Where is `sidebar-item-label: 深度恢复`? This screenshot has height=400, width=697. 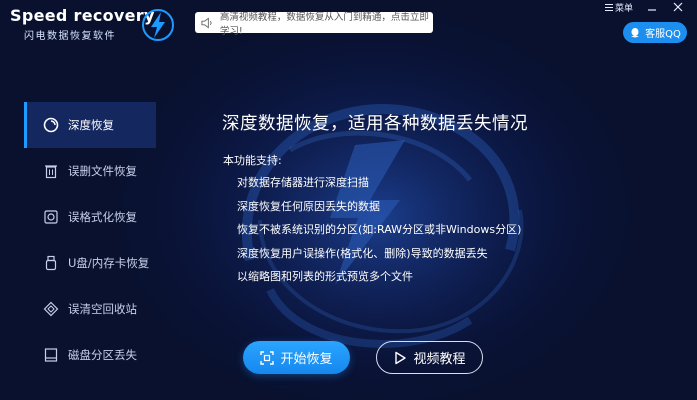 sidebar-item-label: 深度恢复 is located at coordinates (91, 125).